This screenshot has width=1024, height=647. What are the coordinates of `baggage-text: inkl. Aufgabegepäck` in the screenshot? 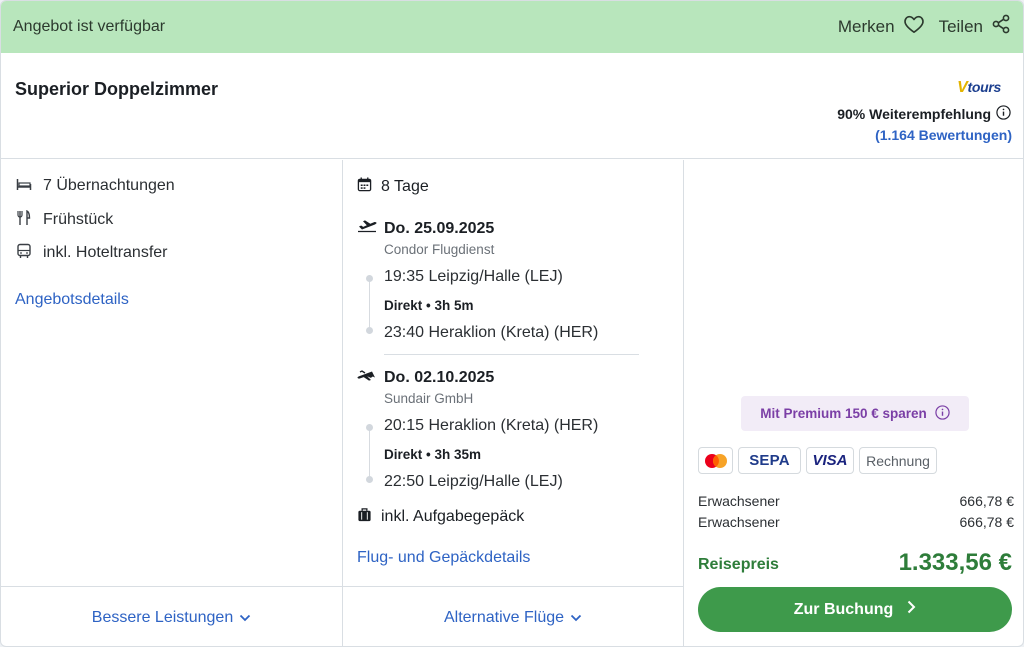 It's located at (453, 516).